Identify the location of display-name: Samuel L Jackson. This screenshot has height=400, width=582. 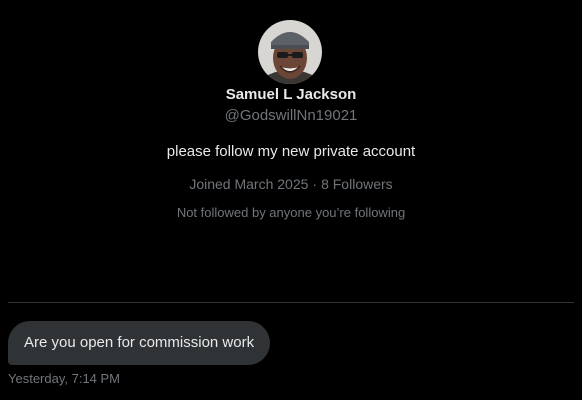
(291, 95).